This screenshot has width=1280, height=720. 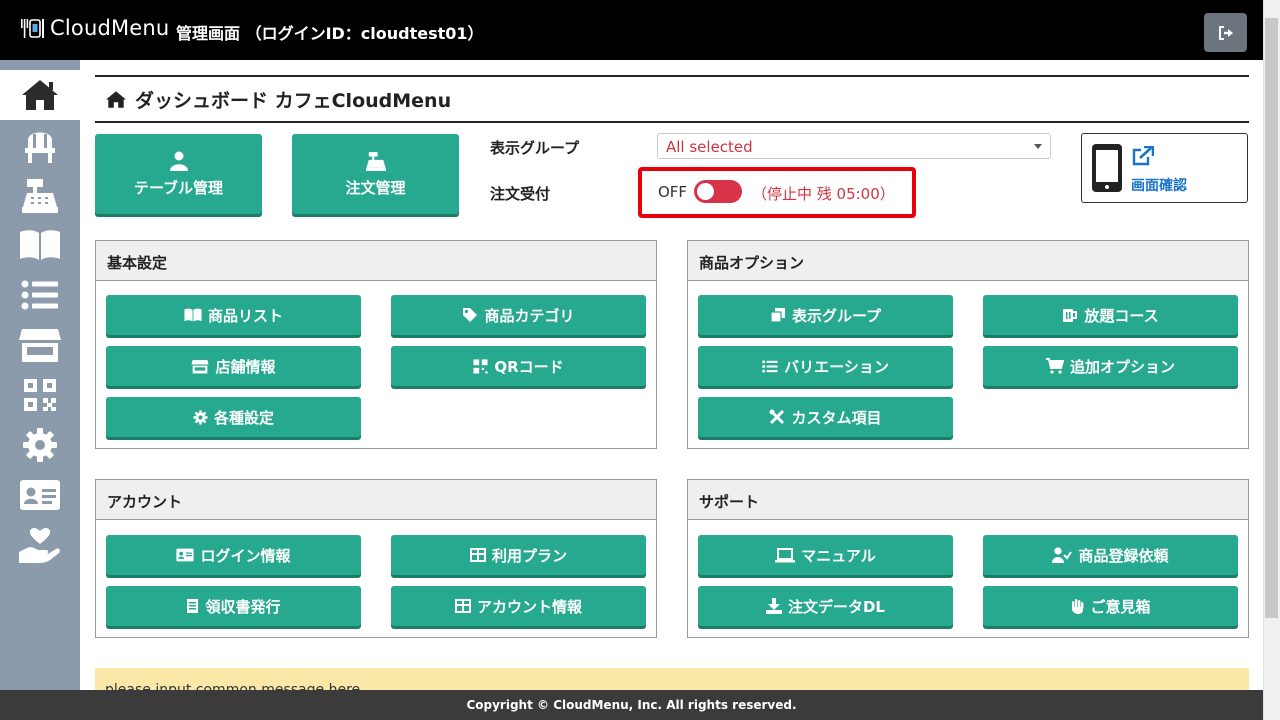 What do you see at coordinates (968, 261) in the screenshot?
I see `panel-title: 商品オプション` at bounding box center [968, 261].